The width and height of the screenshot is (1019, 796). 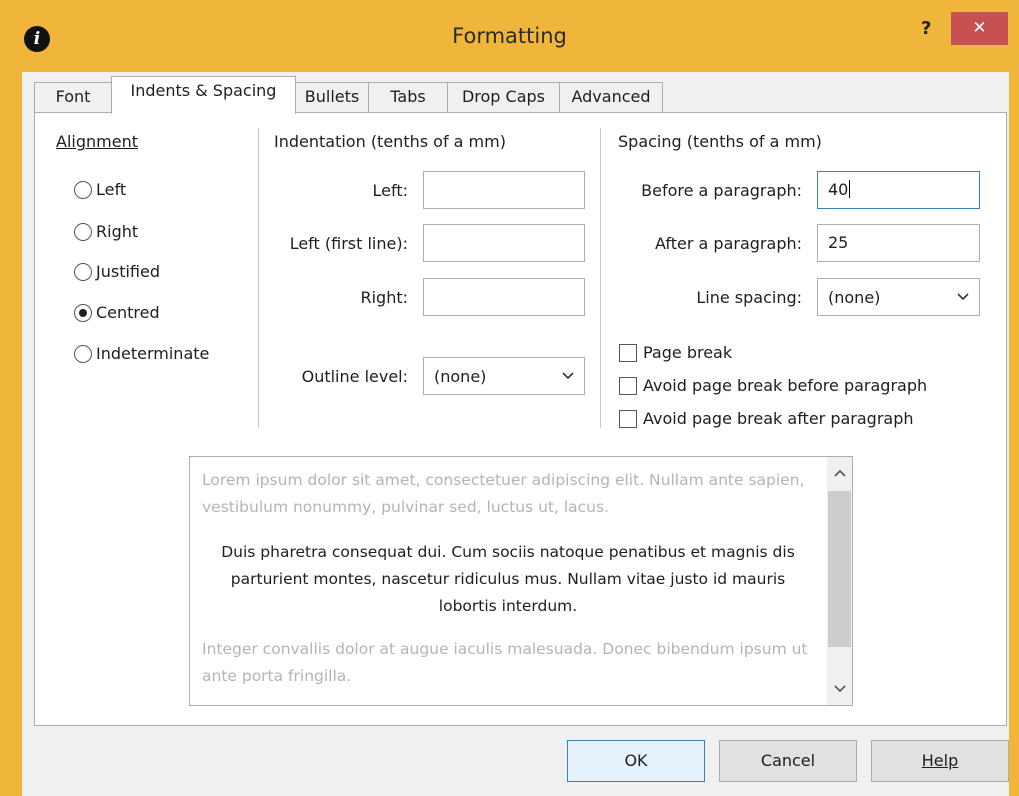 I want to click on after-paragraph-label: After a paragraph:, so click(x=728, y=243).